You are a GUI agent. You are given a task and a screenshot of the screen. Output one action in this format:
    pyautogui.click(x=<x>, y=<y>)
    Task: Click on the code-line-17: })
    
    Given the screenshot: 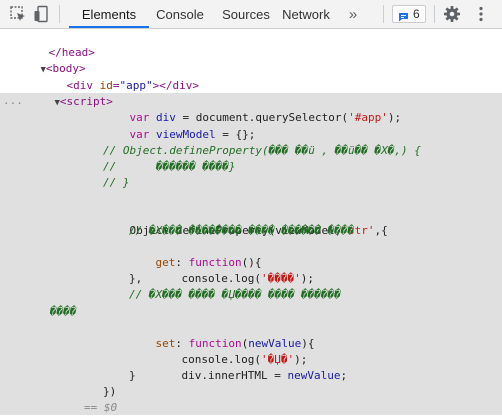 What is the action you would take?
    pyautogui.click(x=110, y=391)
    